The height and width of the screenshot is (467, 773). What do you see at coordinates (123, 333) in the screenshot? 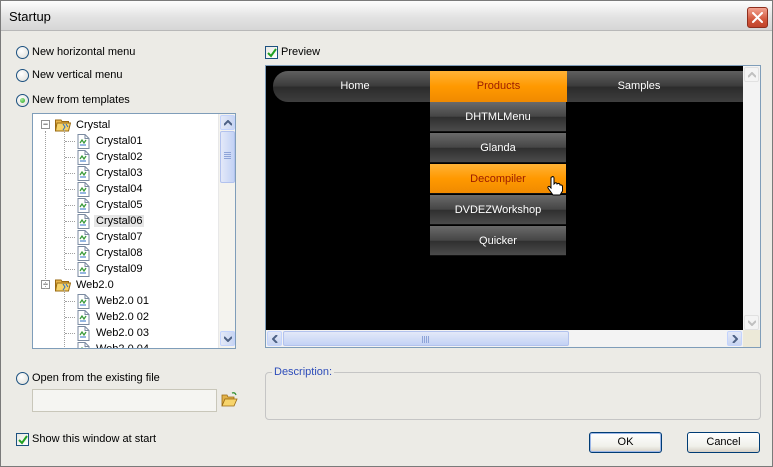
I see `tree-item-label: Web2.0 03` at bounding box center [123, 333].